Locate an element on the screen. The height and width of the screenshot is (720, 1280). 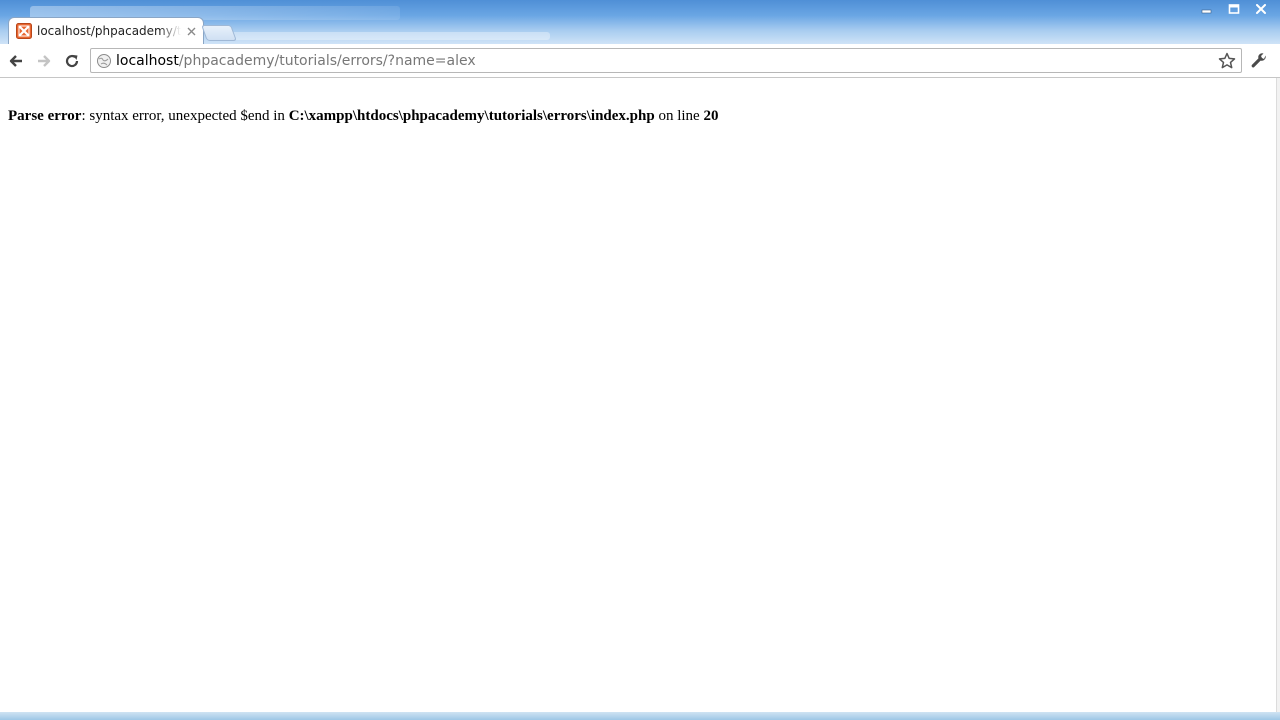
url-path: /phpacademy/tutorials/errors/?name=alex is located at coordinates (327, 60).